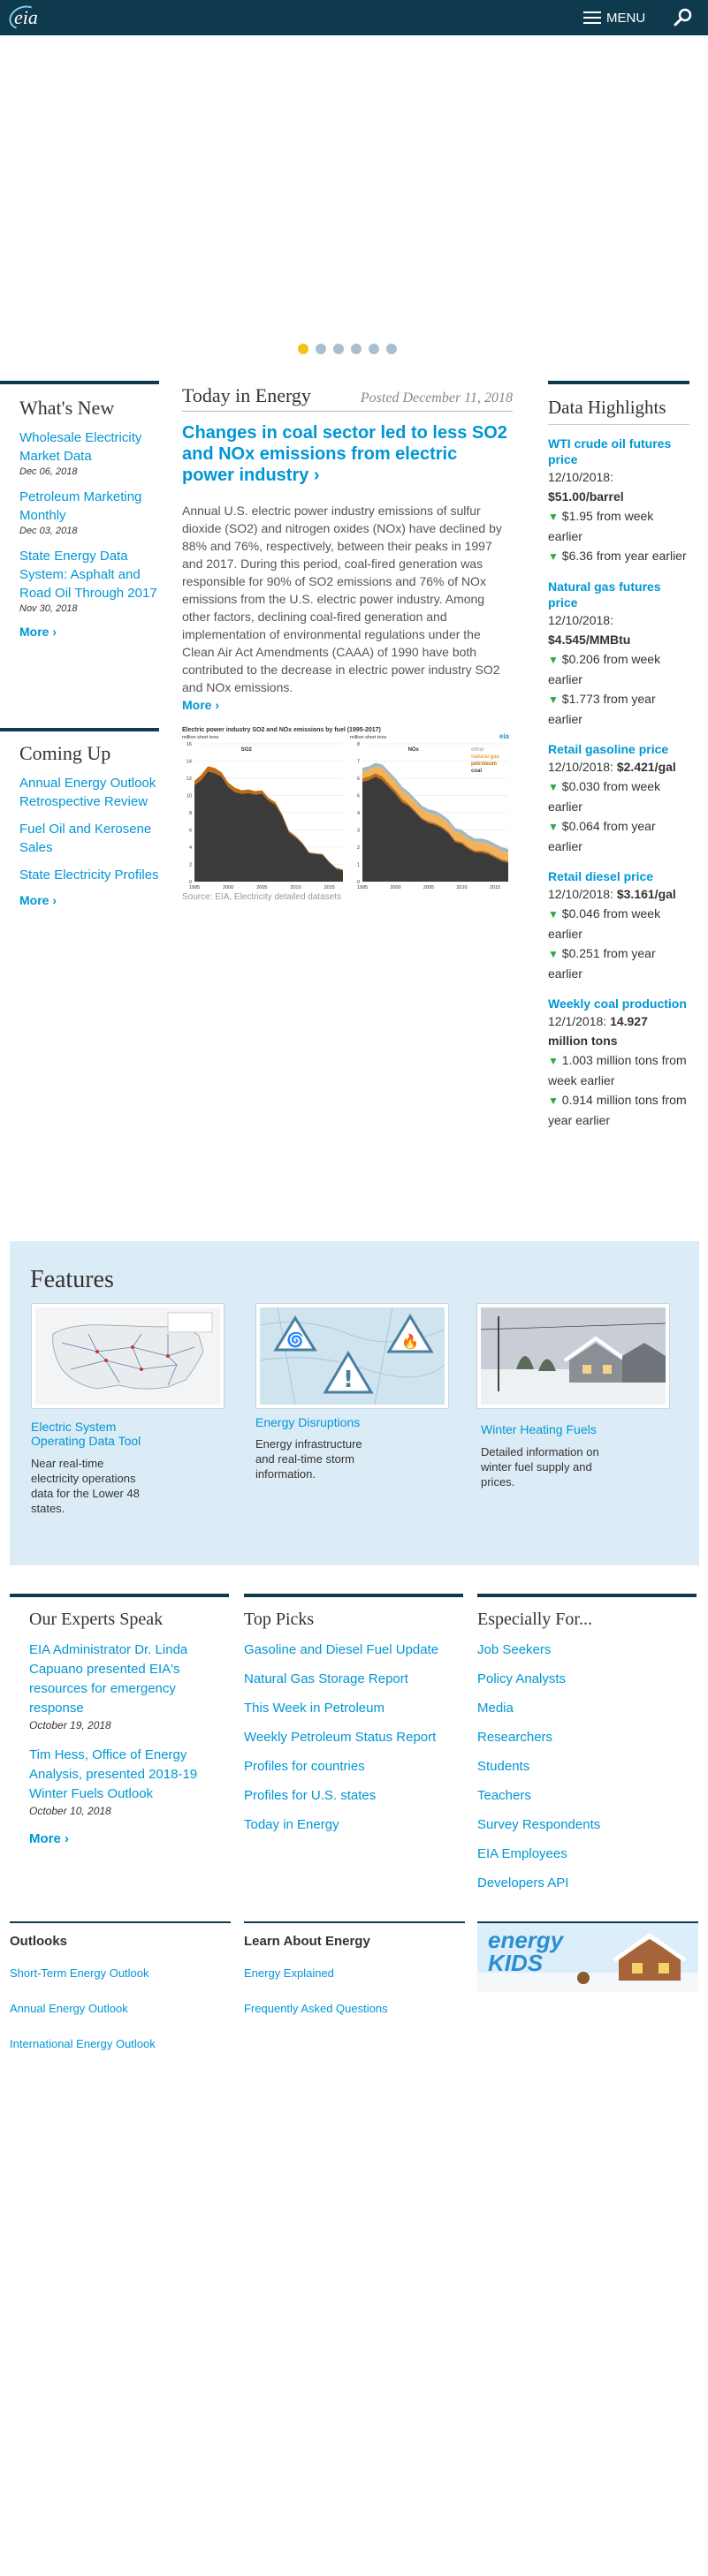 The height and width of the screenshot is (2576, 708). What do you see at coordinates (619, 452) in the screenshot?
I see `data-highlight-title-link: WTI crude oil futures price` at bounding box center [619, 452].